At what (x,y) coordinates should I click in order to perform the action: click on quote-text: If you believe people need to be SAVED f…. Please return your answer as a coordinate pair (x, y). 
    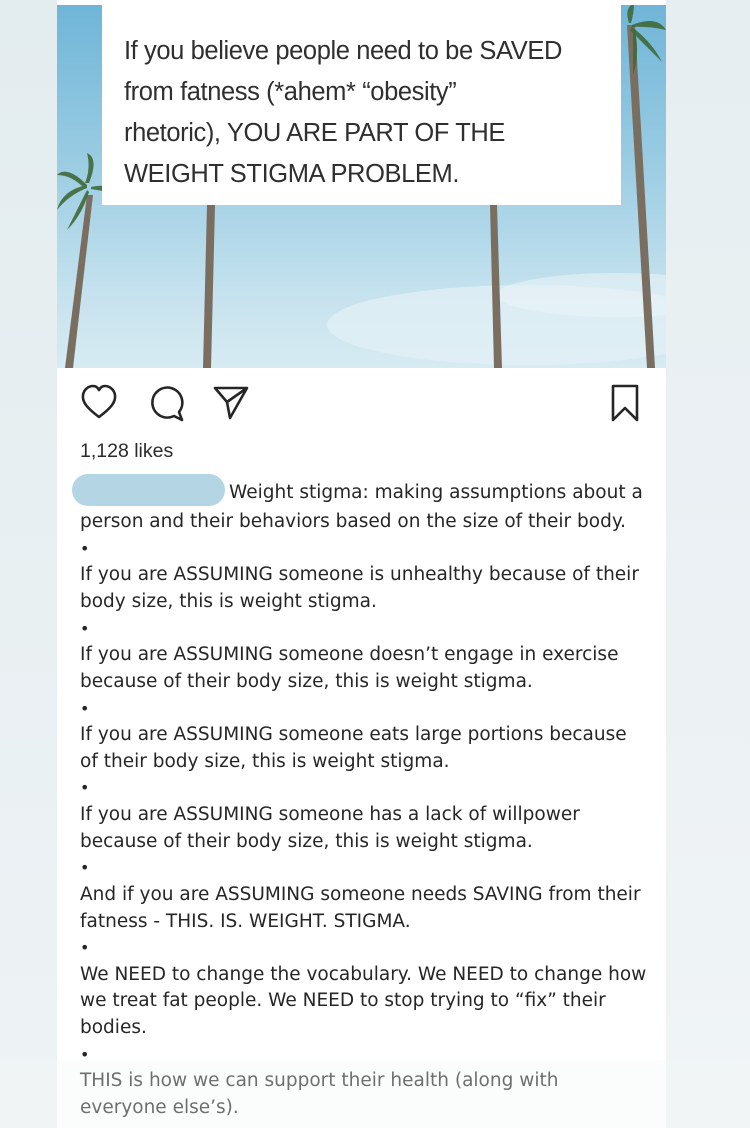
    Looking at the image, I should click on (364, 113).